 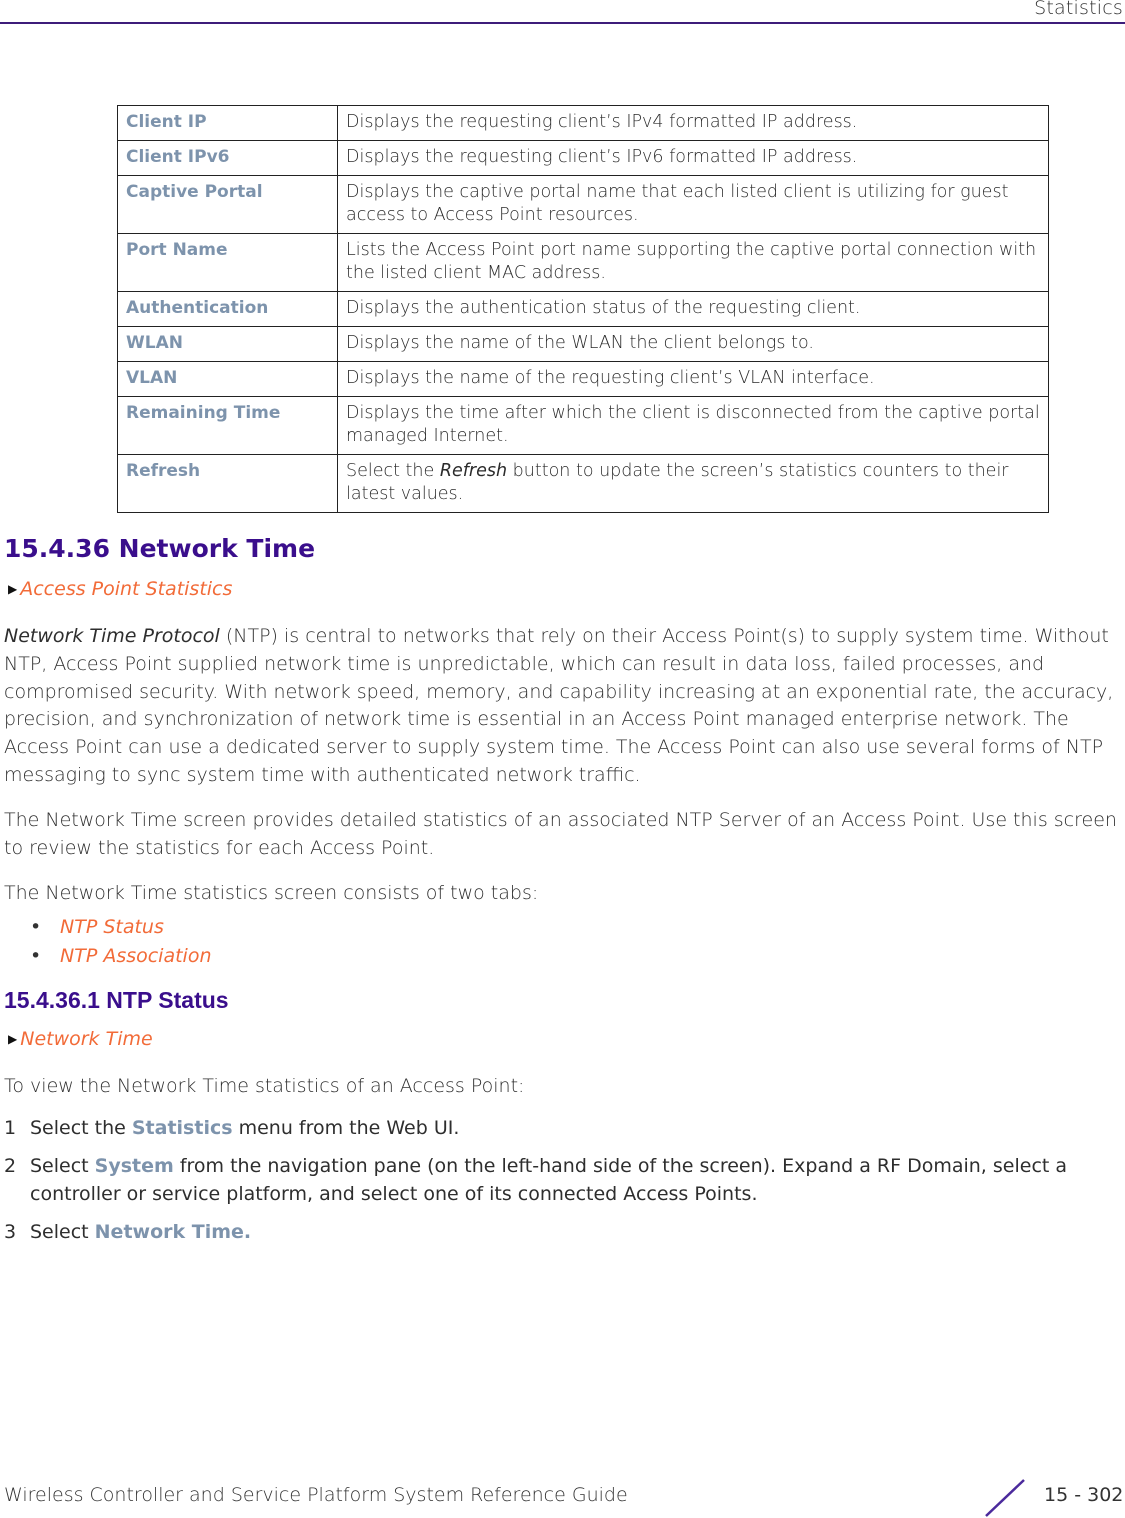 I want to click on step-text-pre: Select the, so click(x=81, y=1128).